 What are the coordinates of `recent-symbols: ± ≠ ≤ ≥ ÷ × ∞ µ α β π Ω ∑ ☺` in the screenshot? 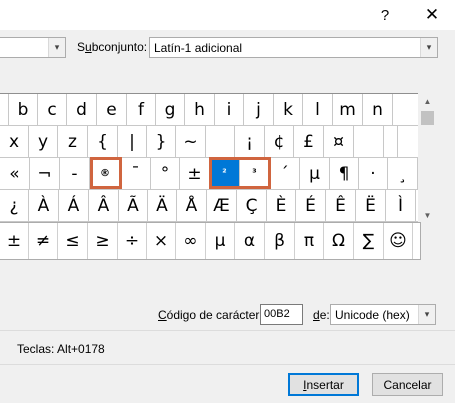 It's located at (210, 241).